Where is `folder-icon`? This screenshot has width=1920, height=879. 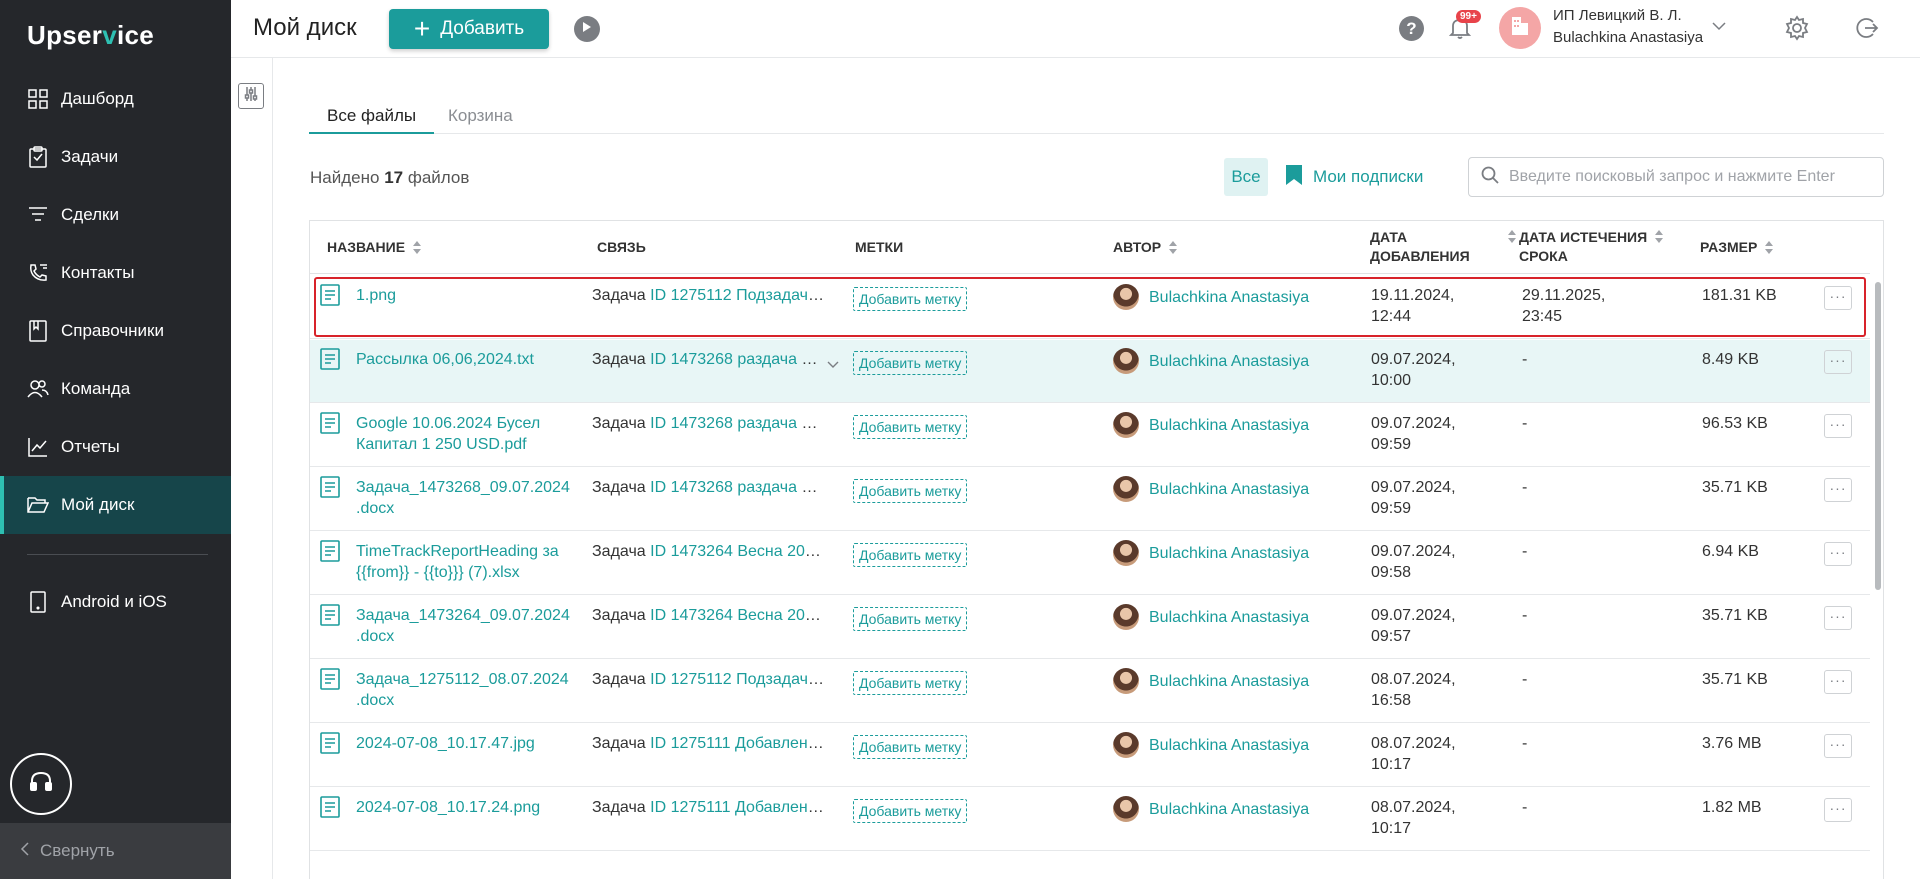
folder-icon is located at coordinates (38, 505).